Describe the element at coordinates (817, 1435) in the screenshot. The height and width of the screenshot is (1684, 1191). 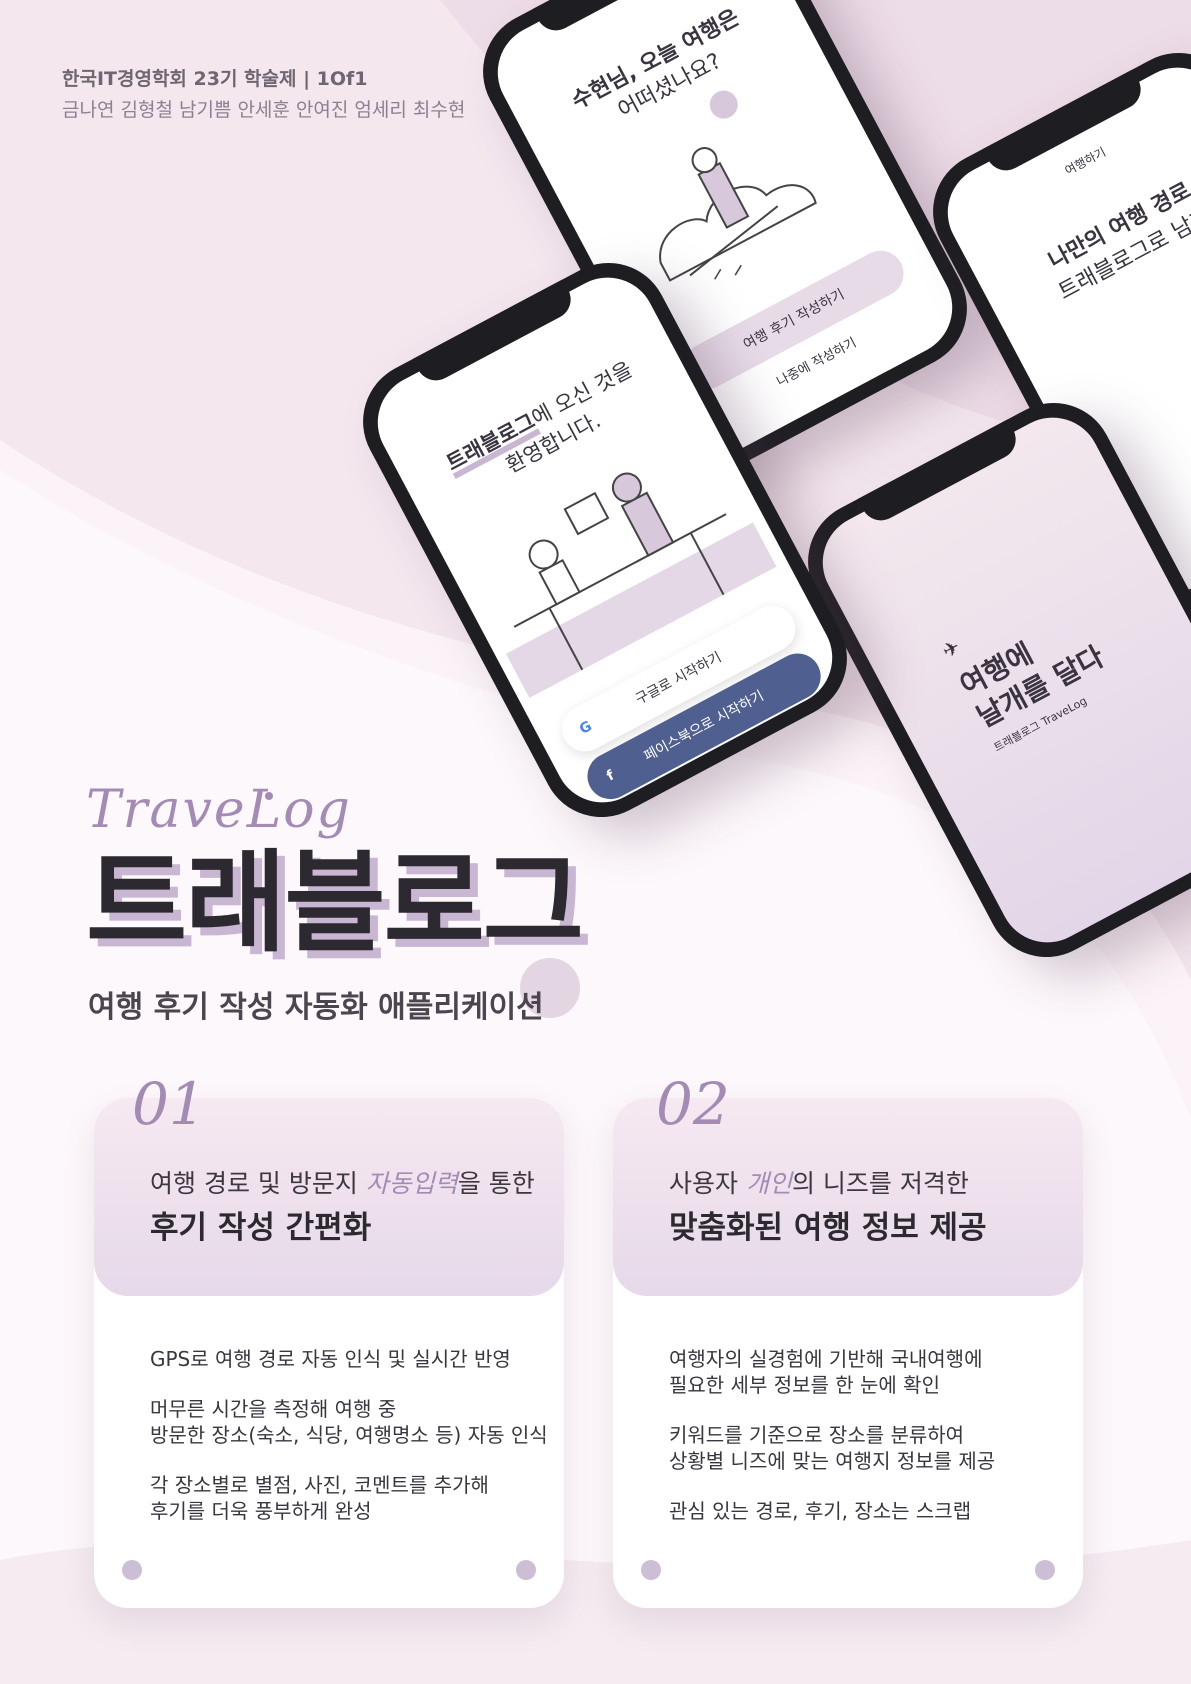
I see `feature-bullet-text: 키워드를 기준으로 장소를 분류하여` at that location.